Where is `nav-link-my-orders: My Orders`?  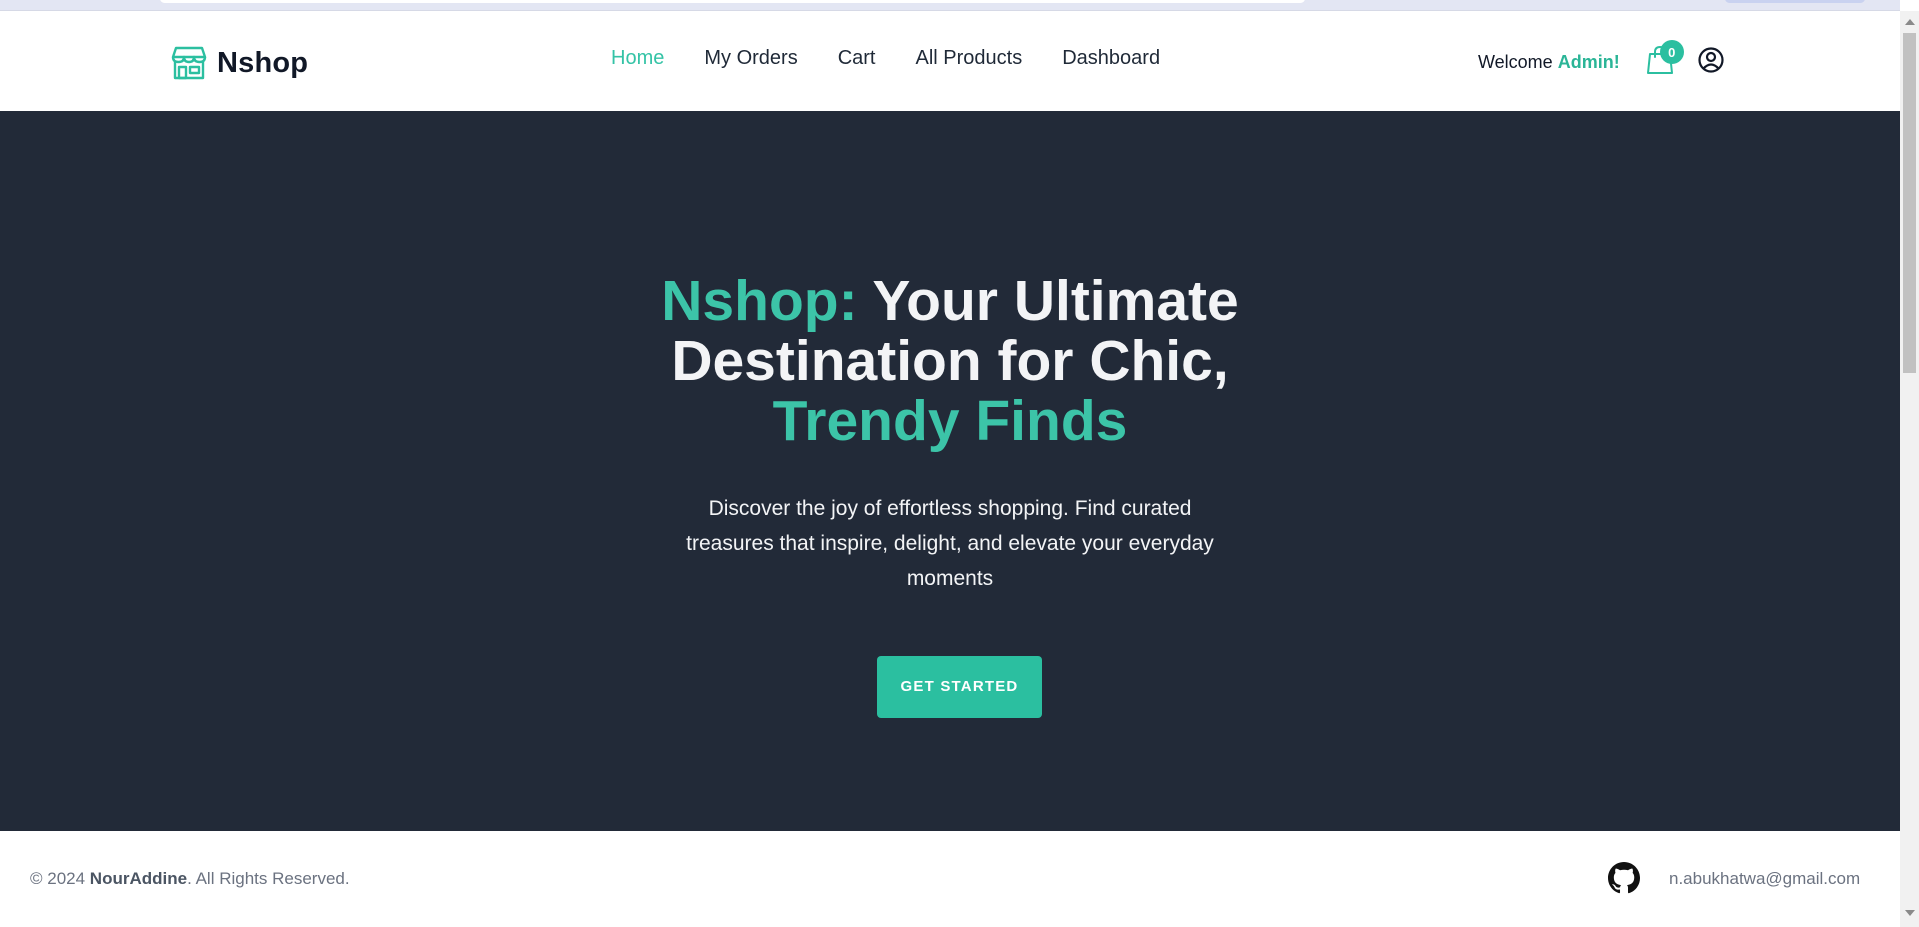 nav-link-my-orders: My Orders is located at coordinates (750, 58).